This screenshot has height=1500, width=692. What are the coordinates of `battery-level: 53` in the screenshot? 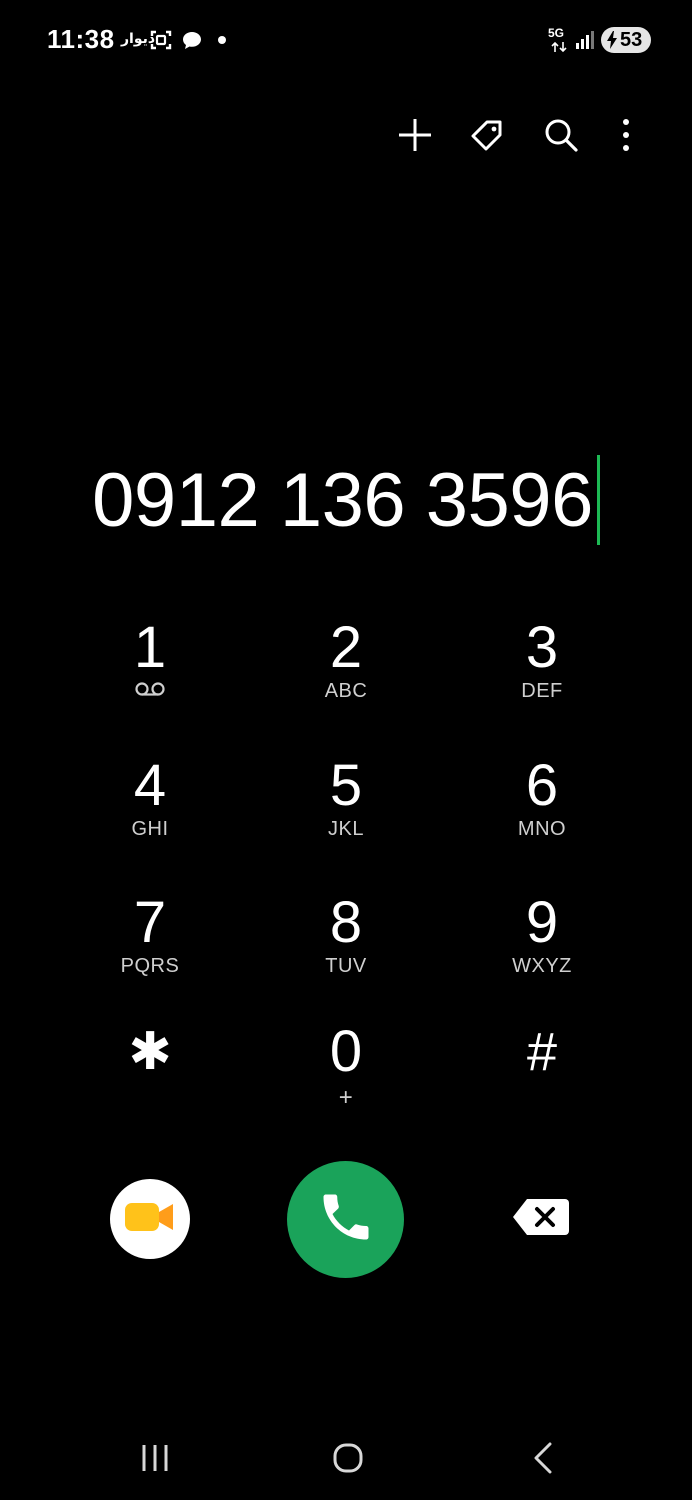 It's located at (631, 40).